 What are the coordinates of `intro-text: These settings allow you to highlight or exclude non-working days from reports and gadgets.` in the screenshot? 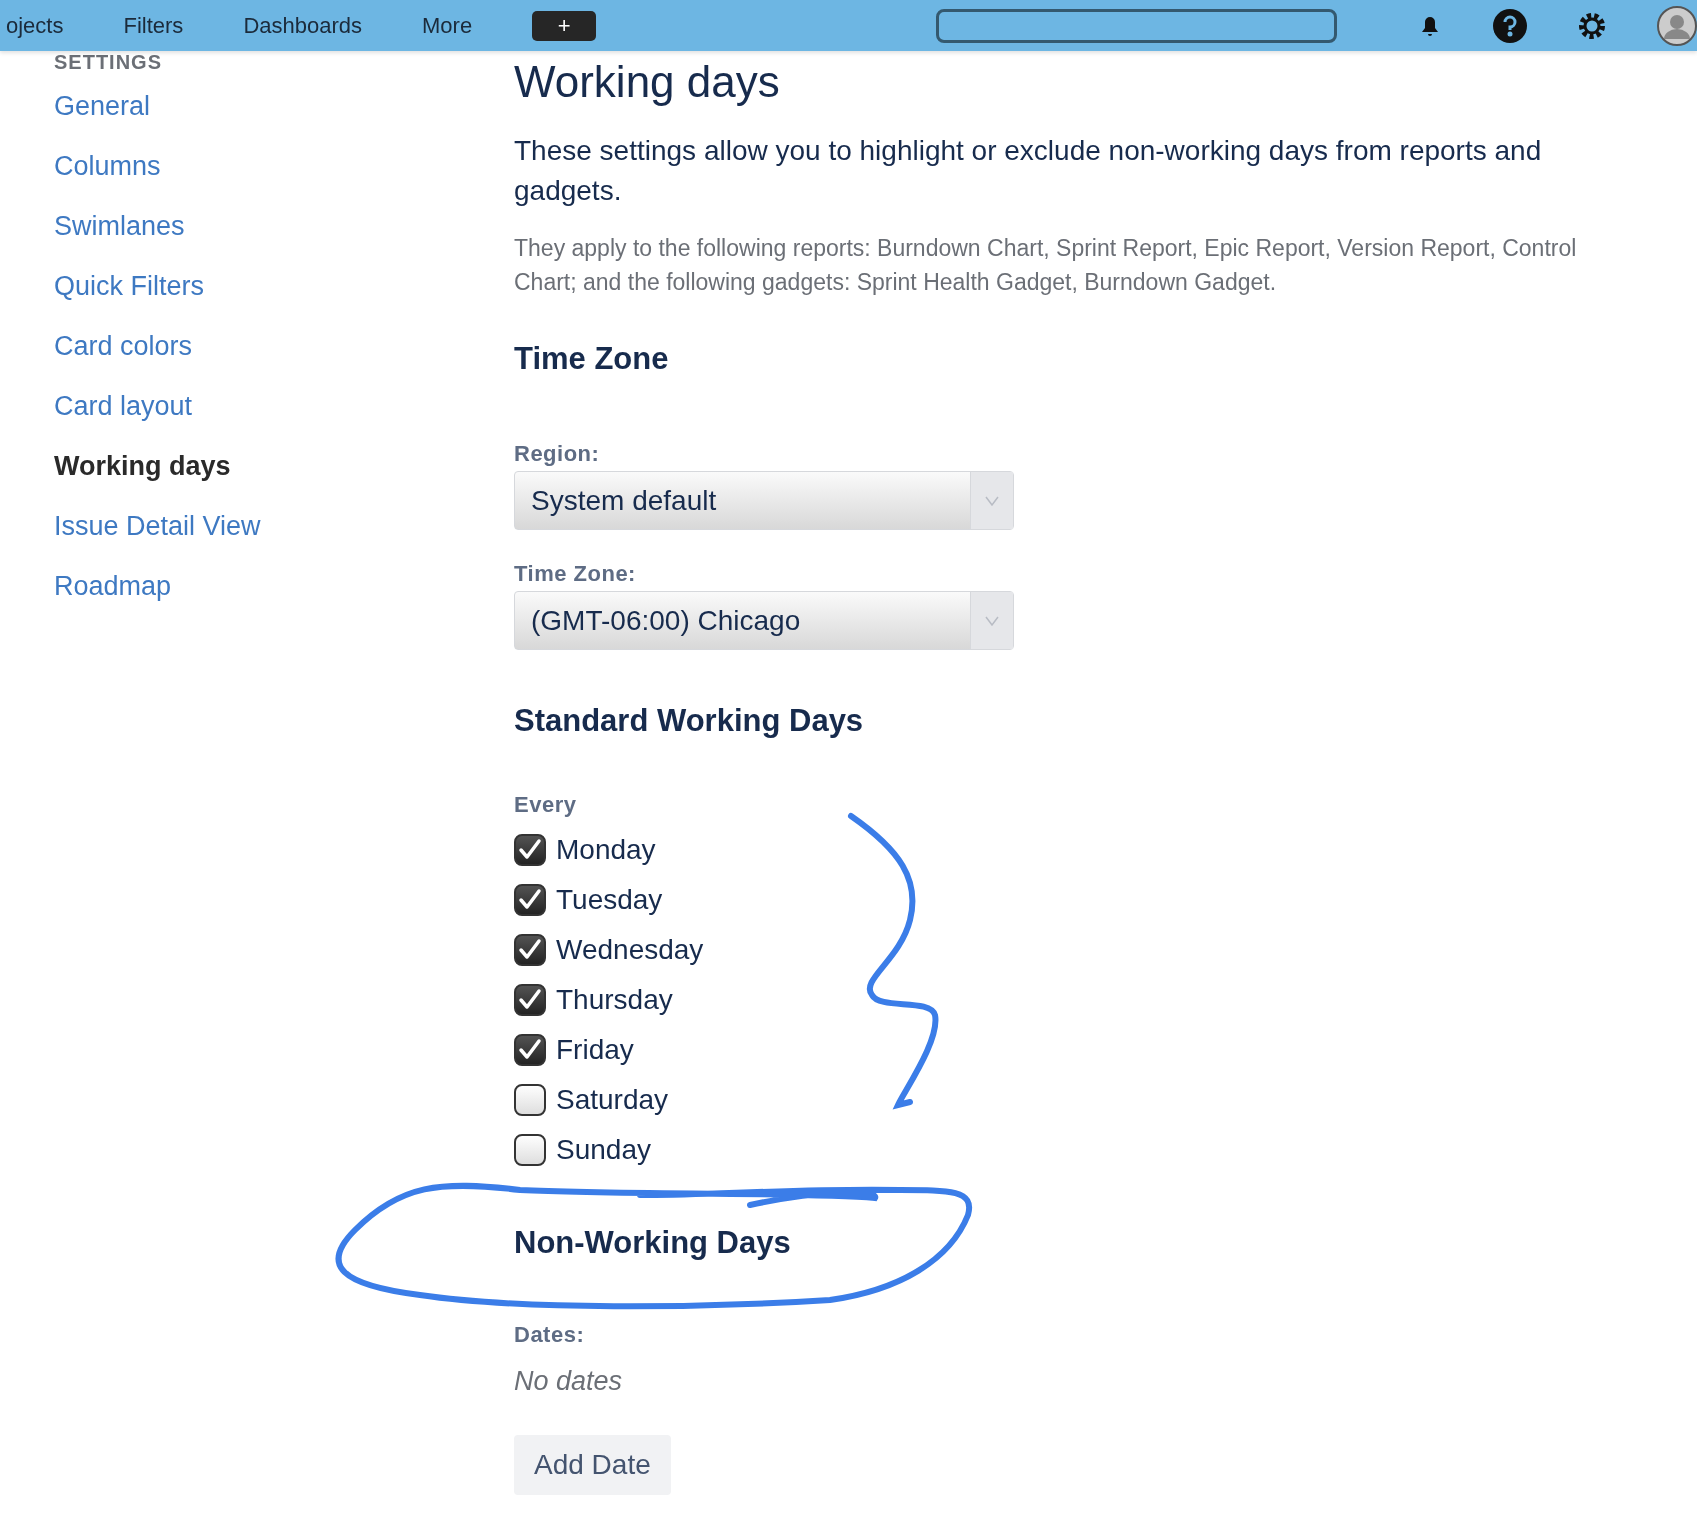 It's located at (1028, 171).